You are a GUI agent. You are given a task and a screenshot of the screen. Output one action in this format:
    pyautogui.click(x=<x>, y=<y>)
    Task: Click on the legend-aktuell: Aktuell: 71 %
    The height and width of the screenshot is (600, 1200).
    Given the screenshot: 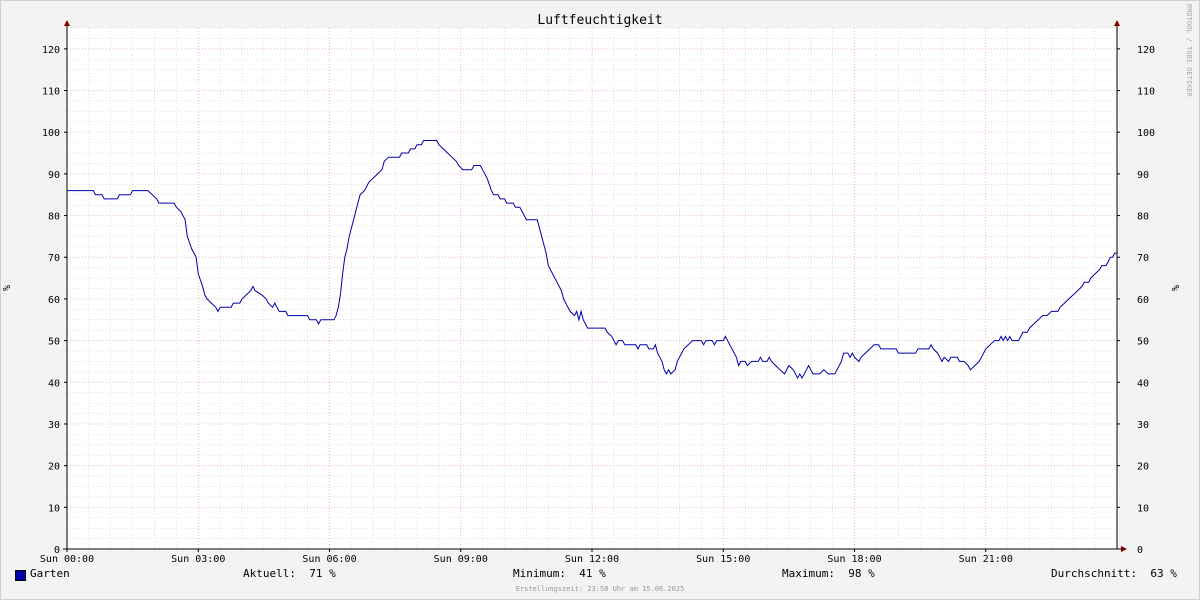 What is the action you would take?
    pyautogui.click(x=289, y=573)
    